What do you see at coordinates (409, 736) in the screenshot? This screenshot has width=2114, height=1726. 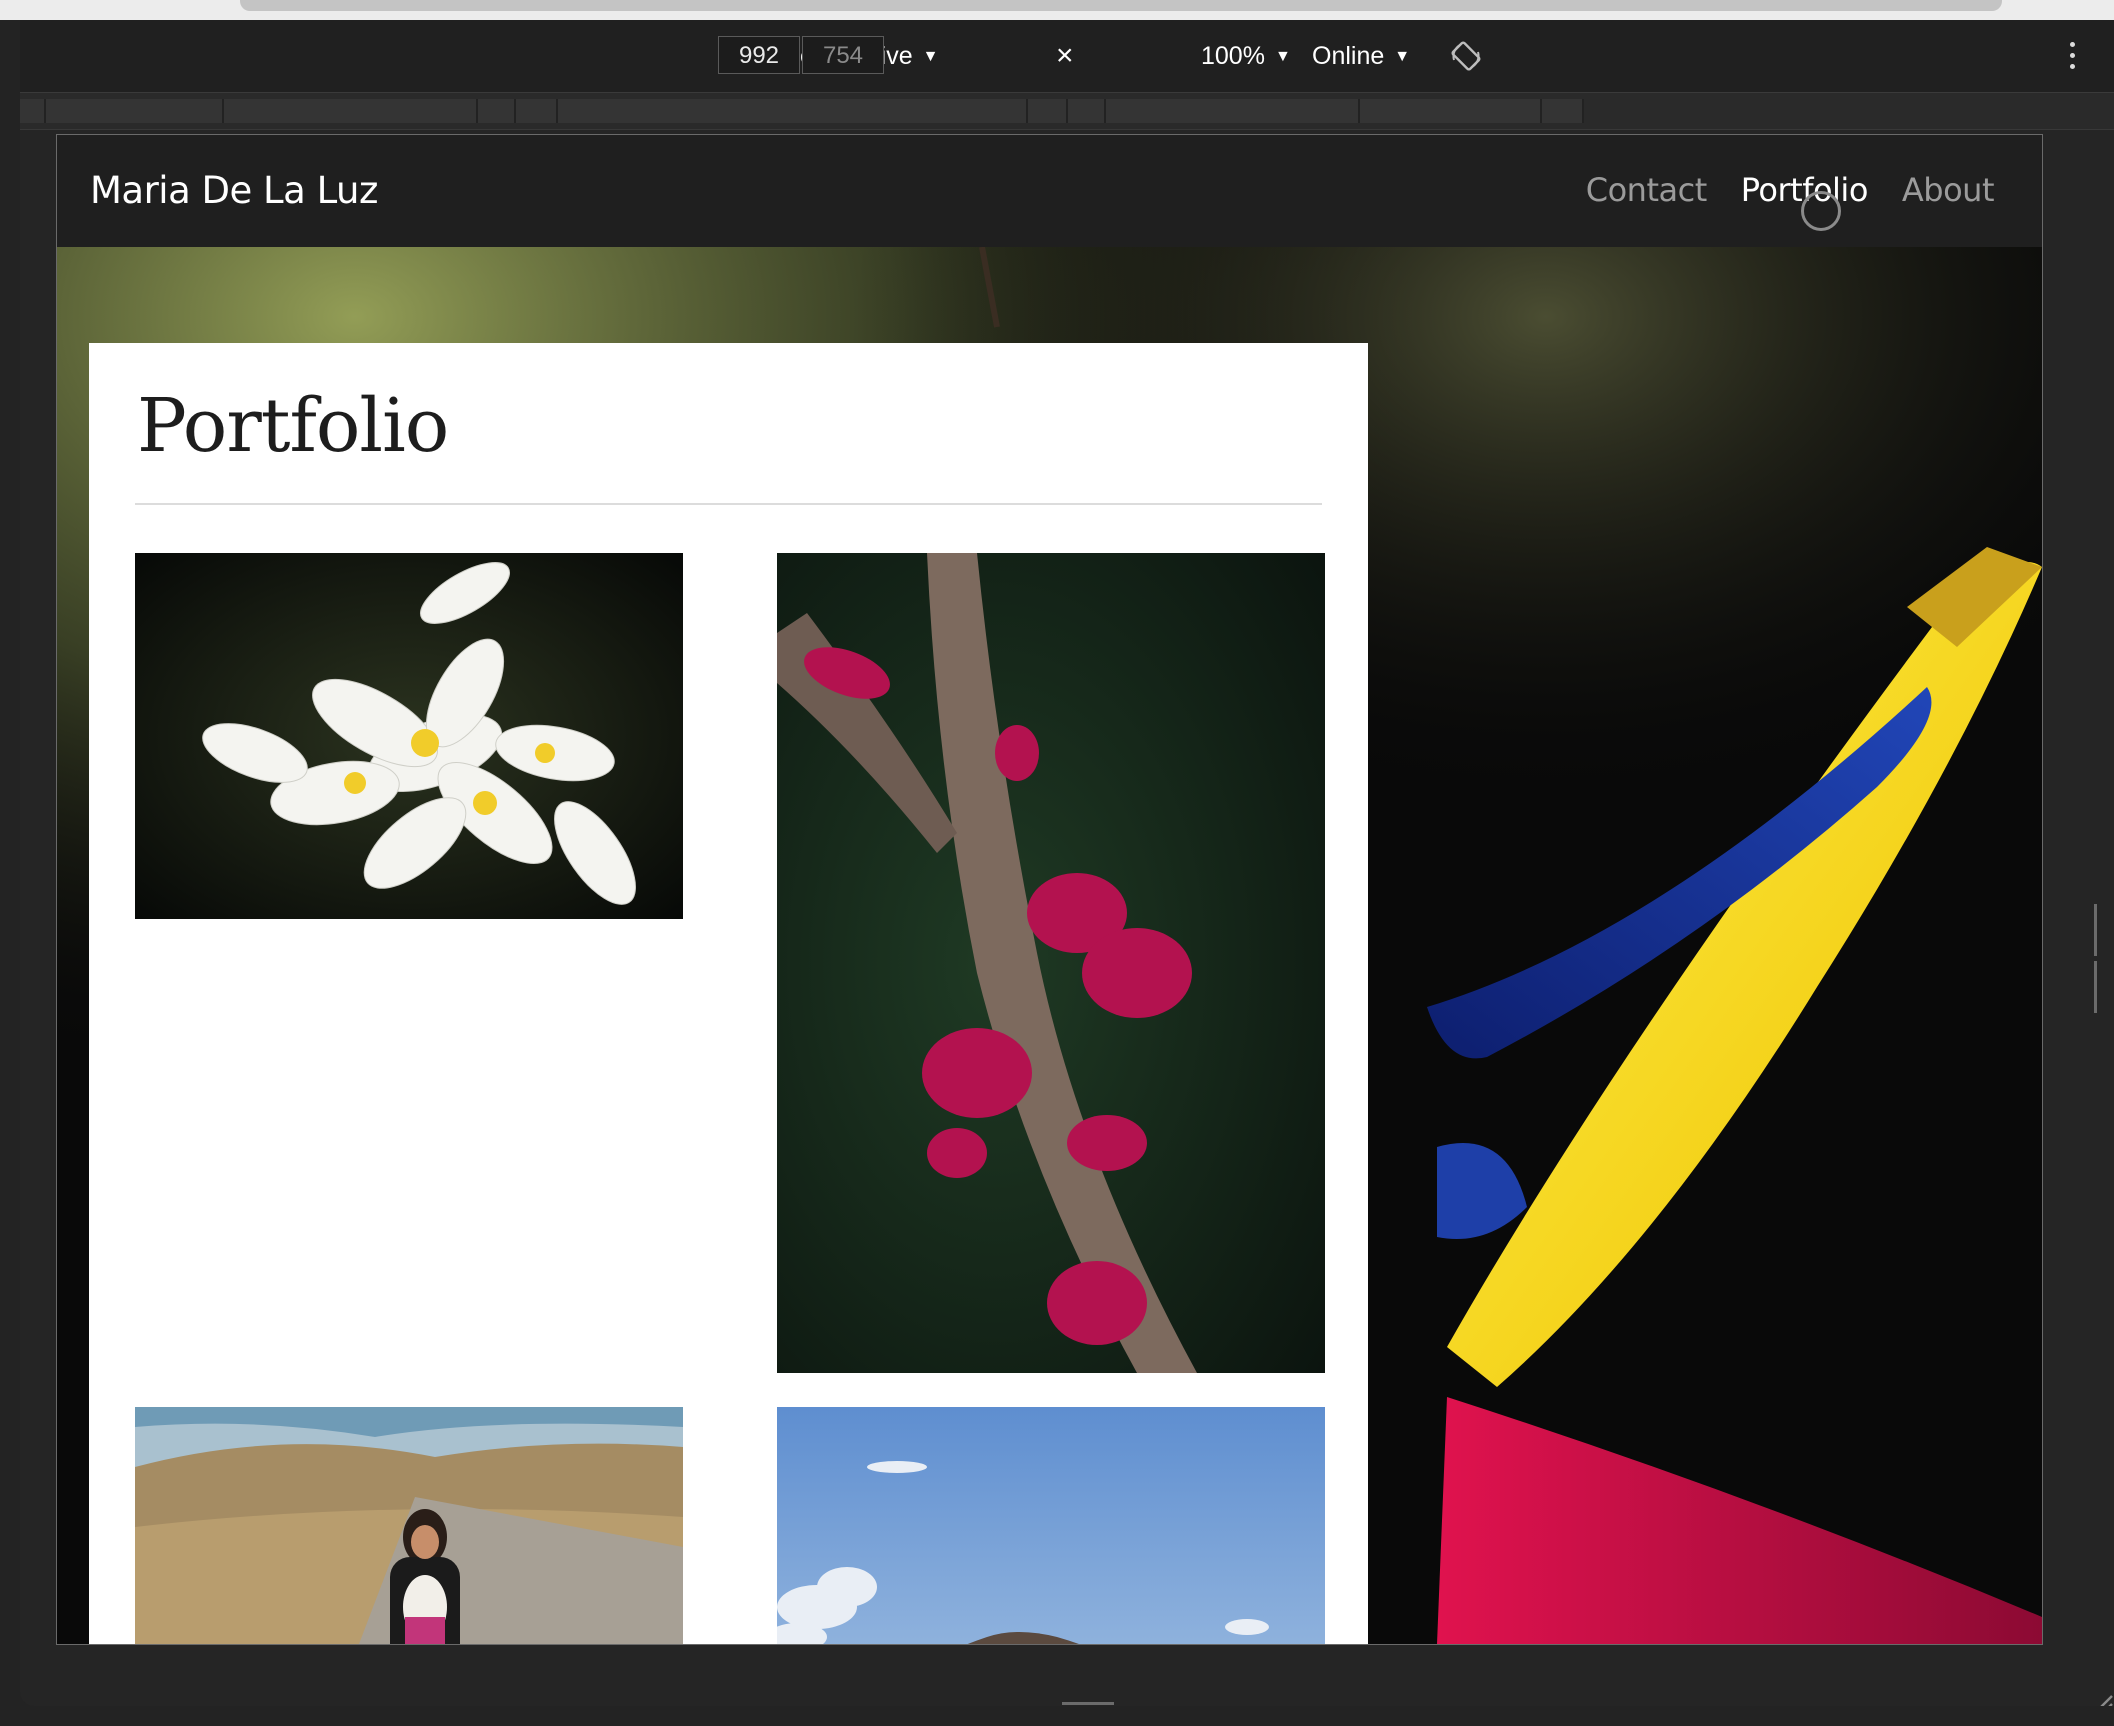 I see `gallery-photo-plumeria` at bounding box center [409, 736].